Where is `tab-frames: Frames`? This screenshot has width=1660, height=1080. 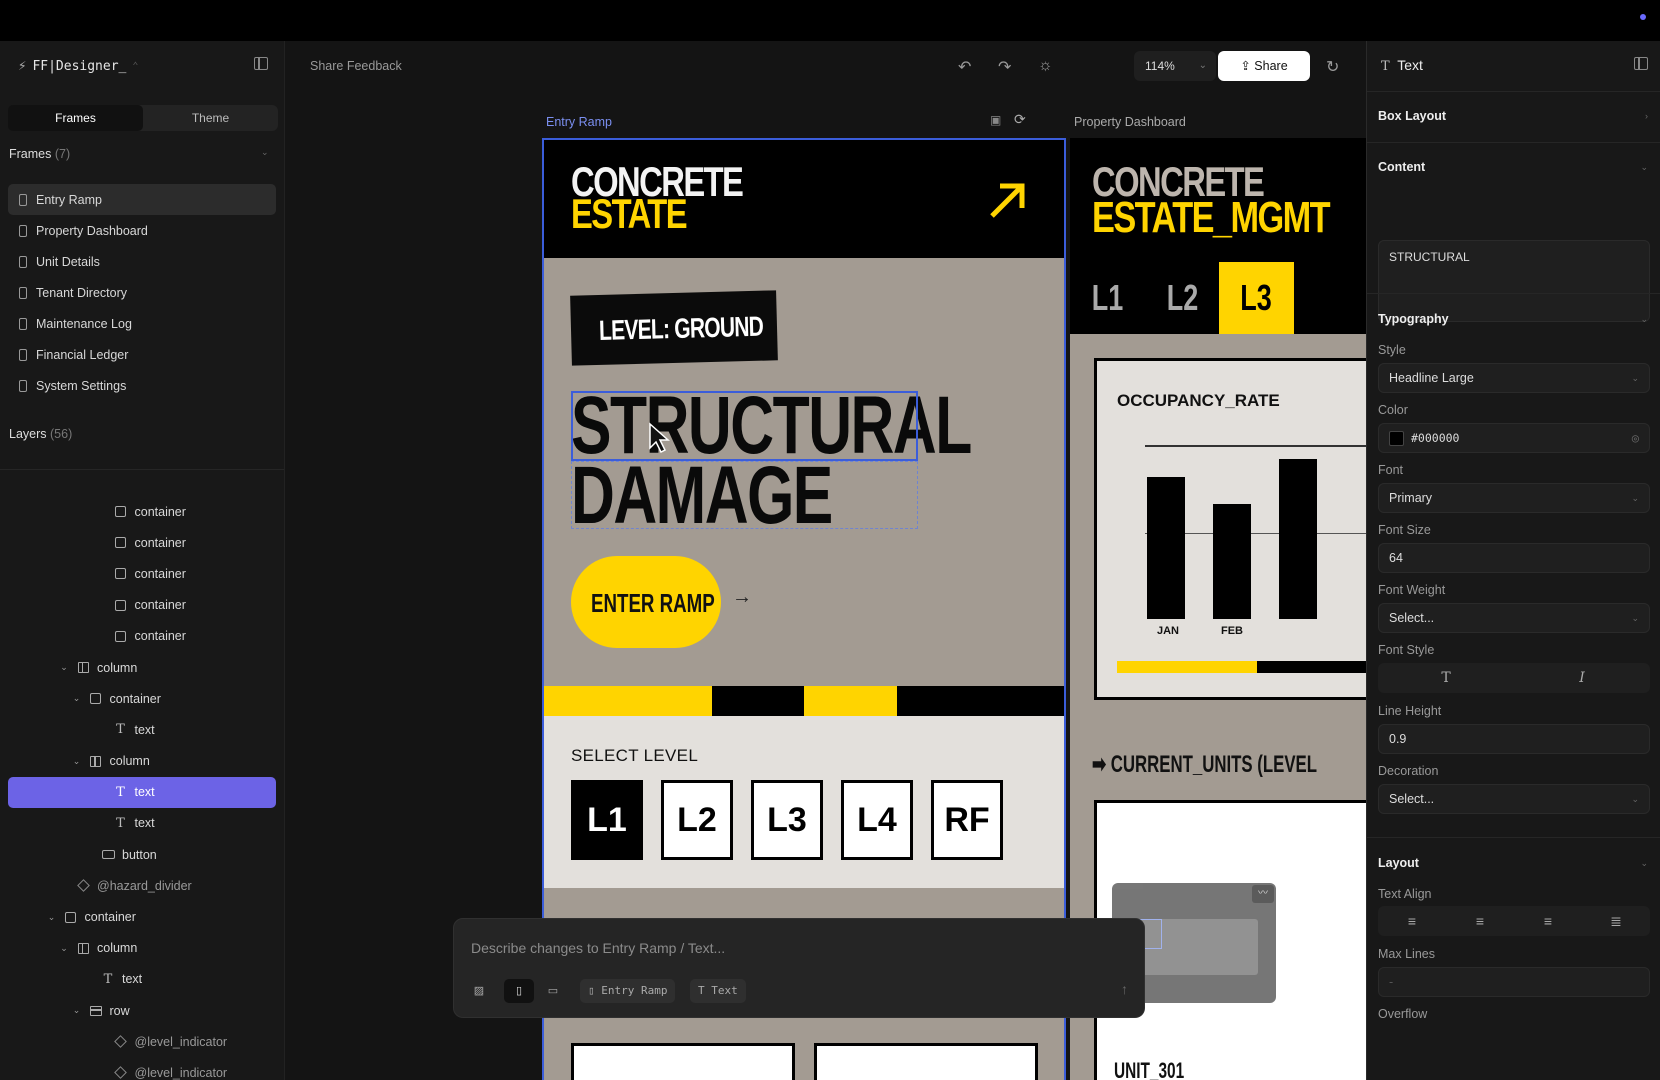 tab-frames: Frames is located at coordinates (75, 118).